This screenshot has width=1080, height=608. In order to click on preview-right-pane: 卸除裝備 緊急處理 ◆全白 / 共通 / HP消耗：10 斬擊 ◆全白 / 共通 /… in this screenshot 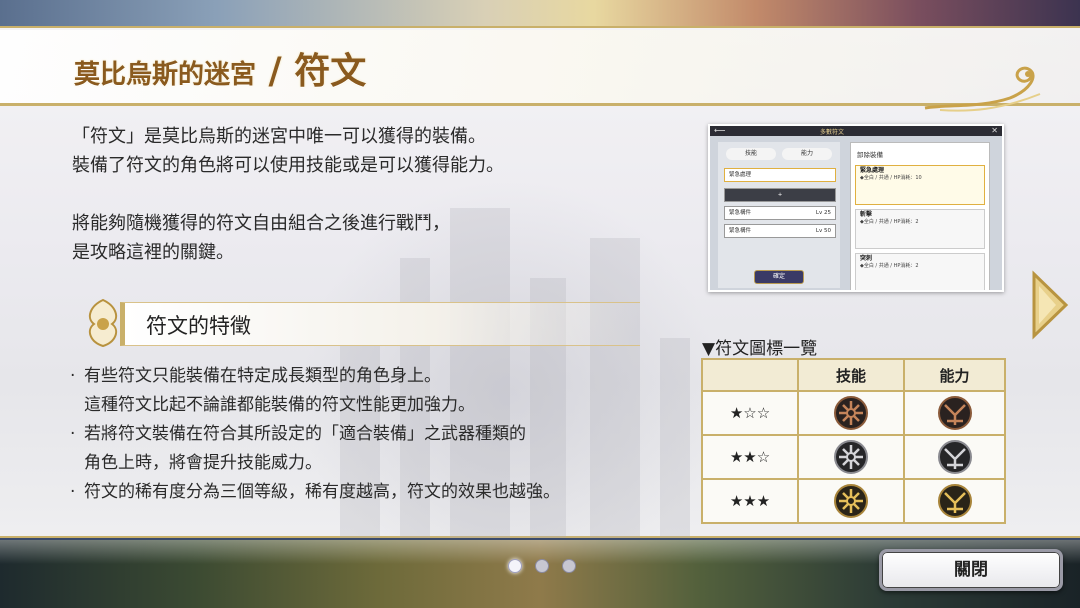, I will do `click(920, 216)`.